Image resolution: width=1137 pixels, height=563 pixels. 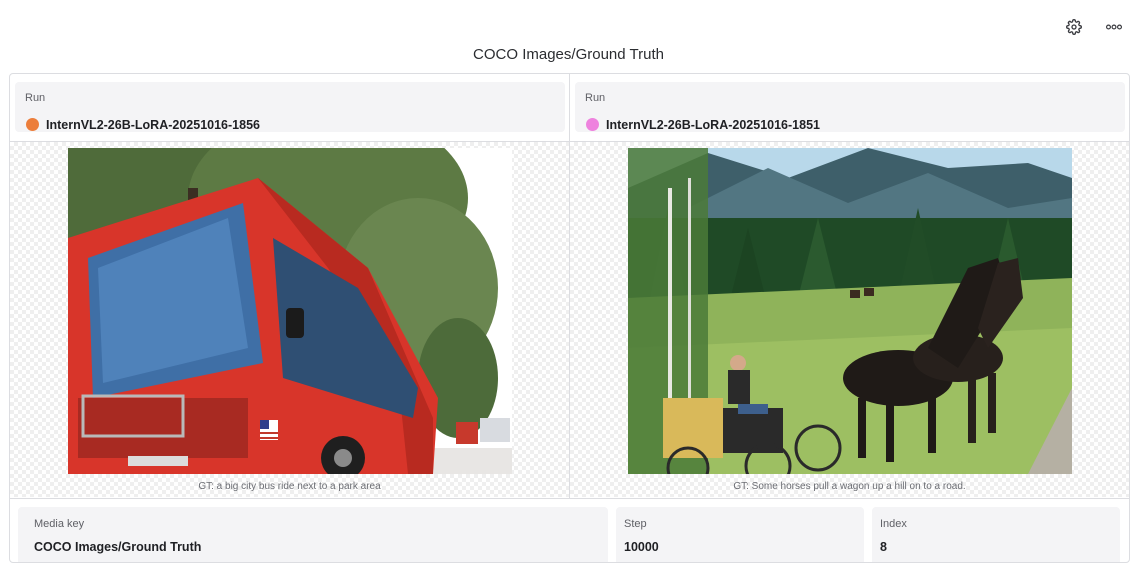 I want to click on run-card: Run InternVL2-26B-LoRA-20251016-1851, so click(x=850, y=107).